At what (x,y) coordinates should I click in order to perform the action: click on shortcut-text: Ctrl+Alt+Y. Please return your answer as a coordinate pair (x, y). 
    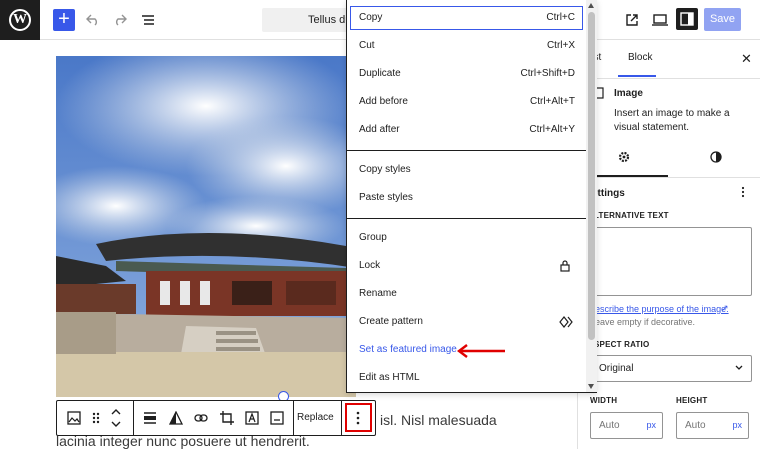
    Looking at the image, I should click on (552, 129).